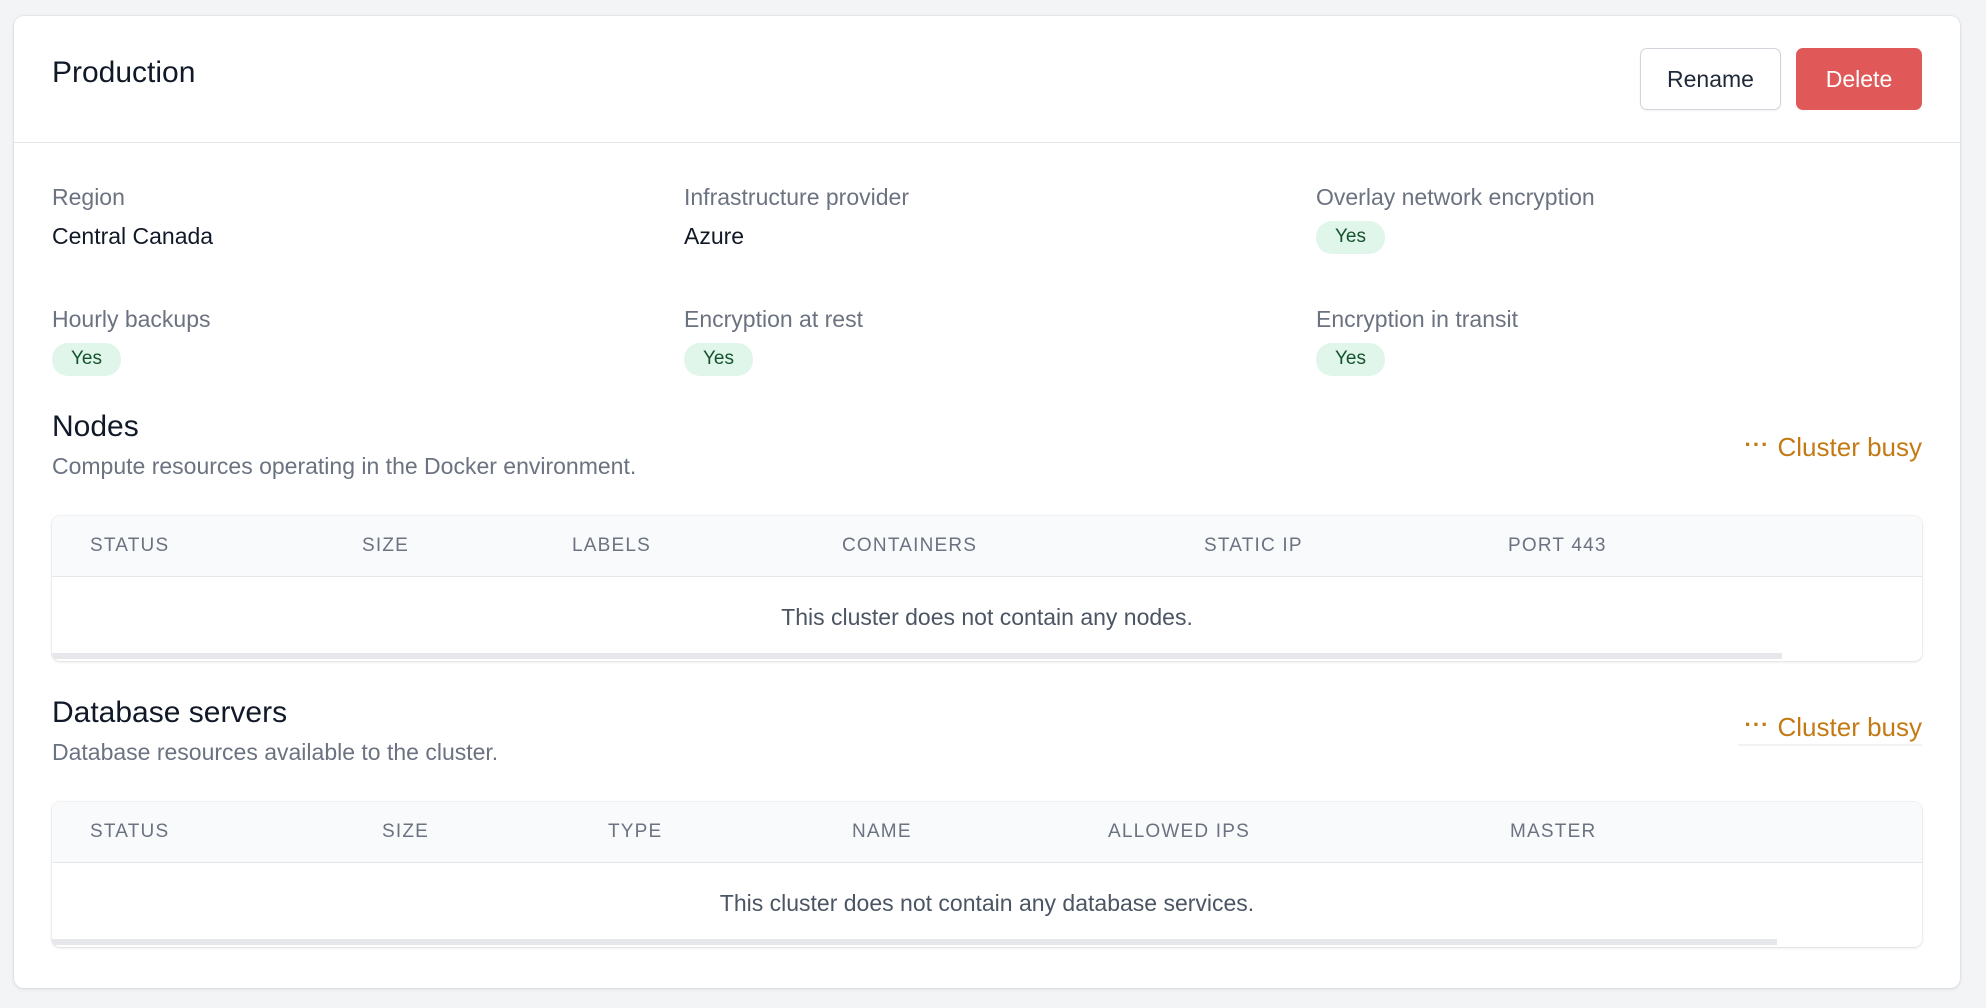 This screenshot has width=1986, height=1008. What do you see at coordinates (131, 319) in the screenshot?
I see `field-label: Hourly backups` at bounding box center [131, 319].